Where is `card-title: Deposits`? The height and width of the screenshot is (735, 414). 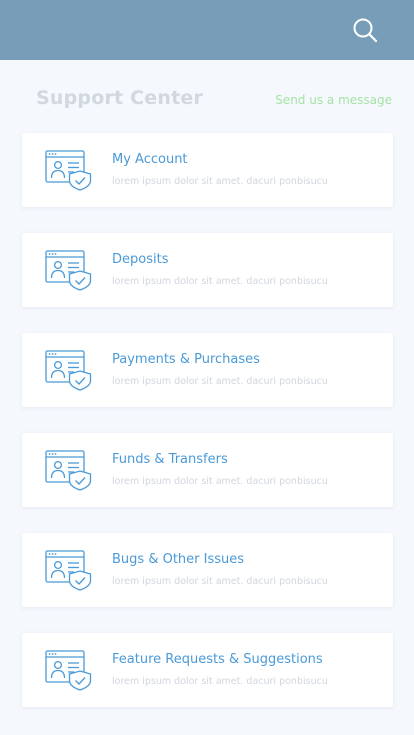
card-title: Deposits is located at coordinates (140, 259).